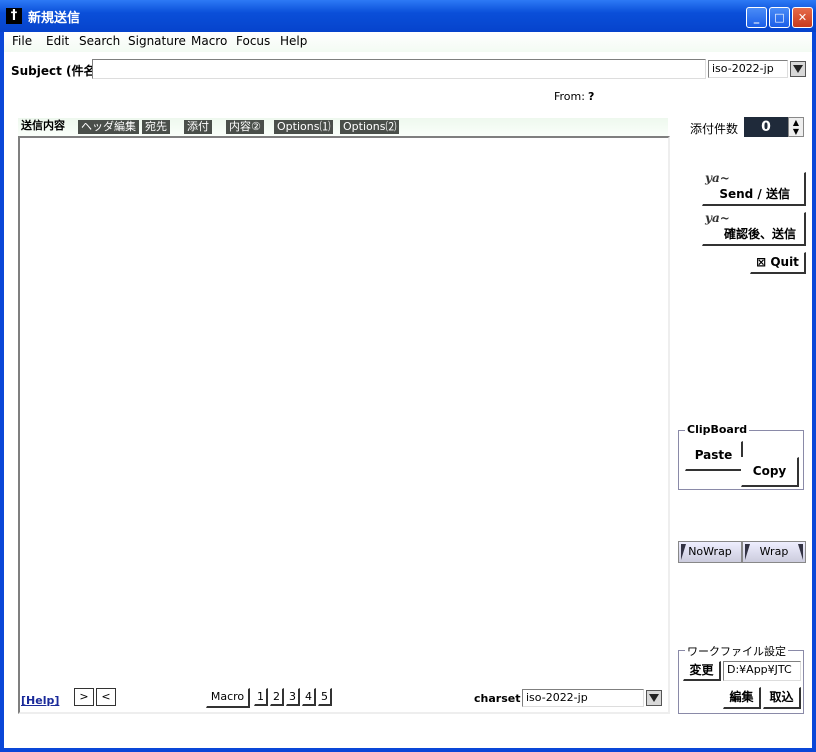 Image resolution: width=816 pixels, height=752 pixels. I want to click on menu-file: File, so click(22, 41).